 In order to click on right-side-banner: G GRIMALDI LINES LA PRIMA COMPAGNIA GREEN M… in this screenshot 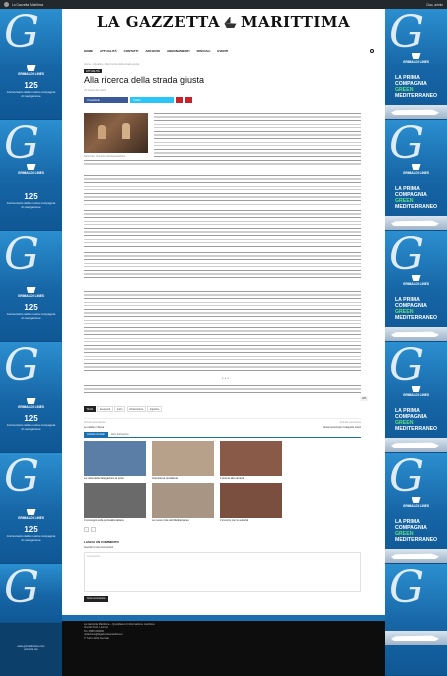, I will do `click(416, 342)`.